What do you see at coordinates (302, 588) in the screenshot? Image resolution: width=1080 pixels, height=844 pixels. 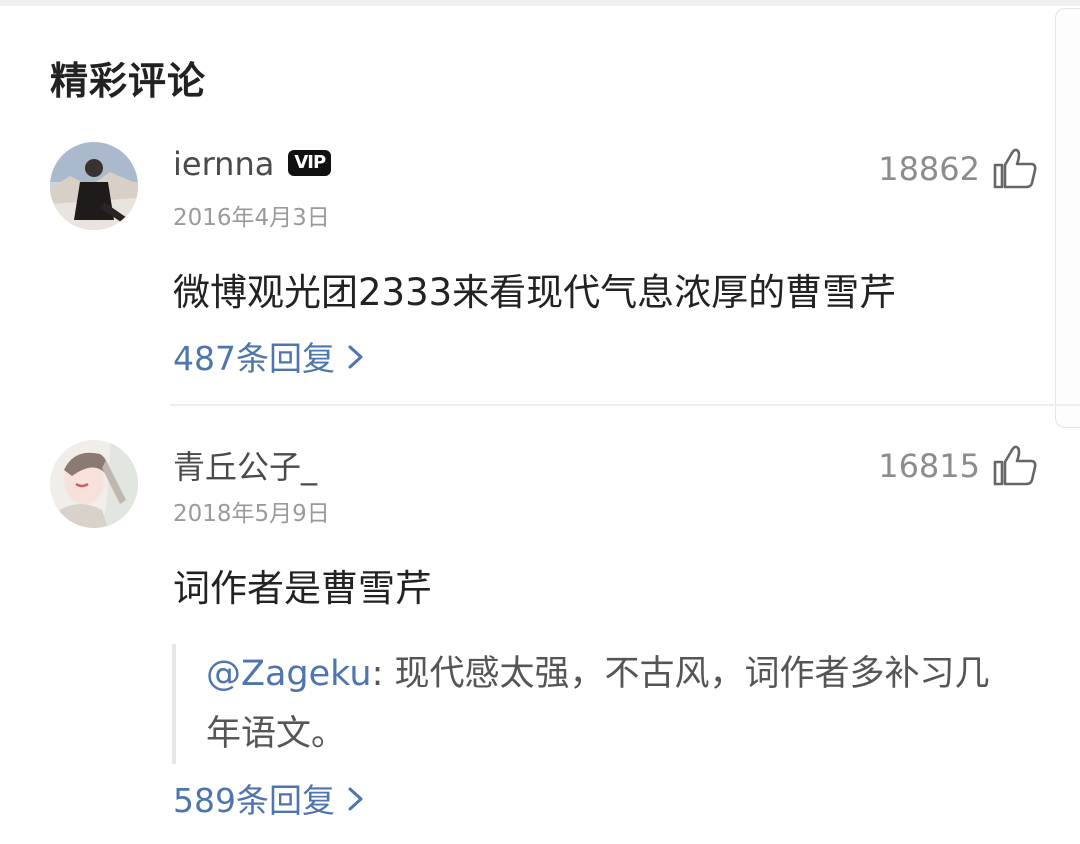 I see `comment-text: 词作者是曹雪芹` at bounding box center [302, 588].